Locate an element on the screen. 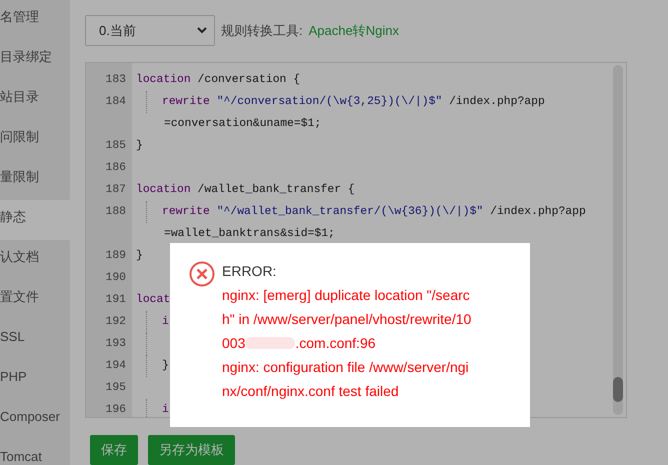 Image resolution: width=668 pixels, height=465 pixels. error-message: nginx: configuration file /www/server/ngi is located at coordinates (346, 367).